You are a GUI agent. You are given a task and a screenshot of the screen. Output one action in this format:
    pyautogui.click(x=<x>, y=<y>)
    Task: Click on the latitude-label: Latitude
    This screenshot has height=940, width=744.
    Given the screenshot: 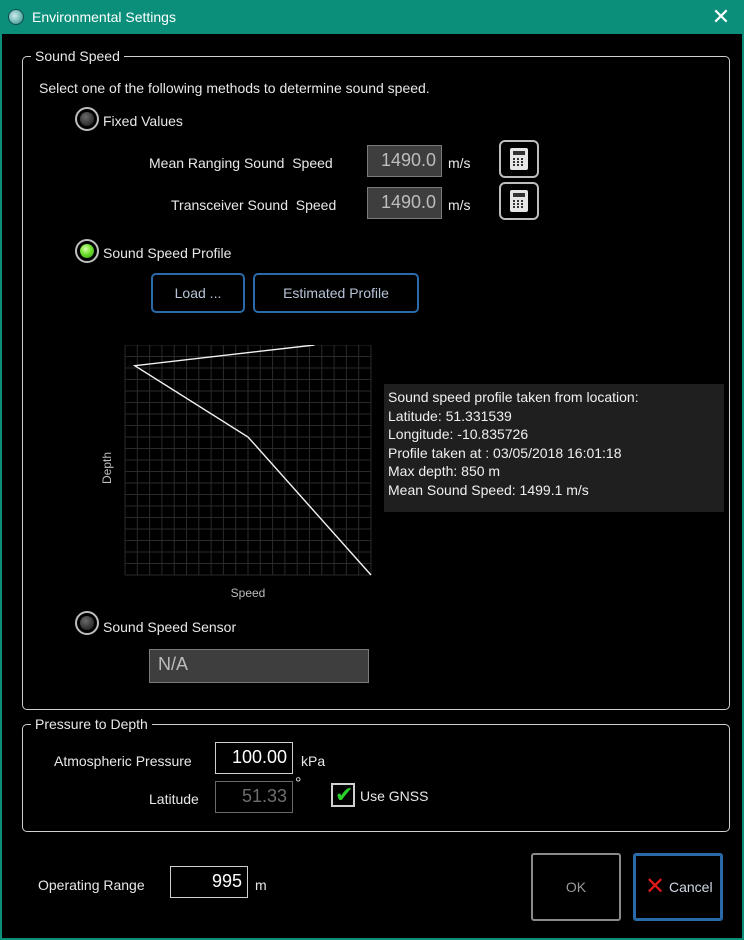 What is the action you would take?
    pyautogui.click(x=174, y=799)
    